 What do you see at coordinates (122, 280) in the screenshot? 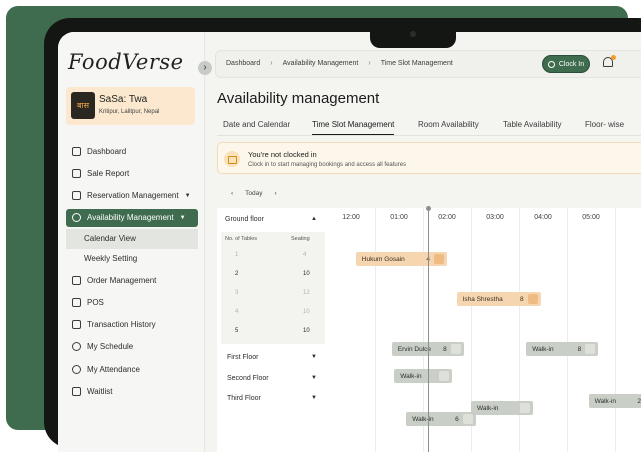
I see `sidebar-item-label: Order Management` at bounding box center [122, 280].